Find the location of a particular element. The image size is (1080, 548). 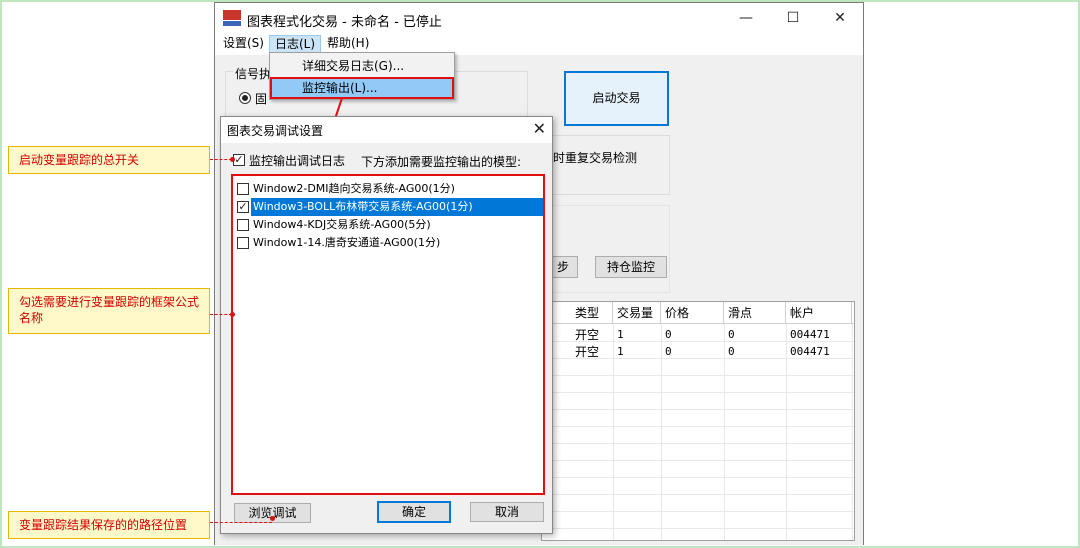

cancel-button: 取消 is located at coordinates (507, 512).